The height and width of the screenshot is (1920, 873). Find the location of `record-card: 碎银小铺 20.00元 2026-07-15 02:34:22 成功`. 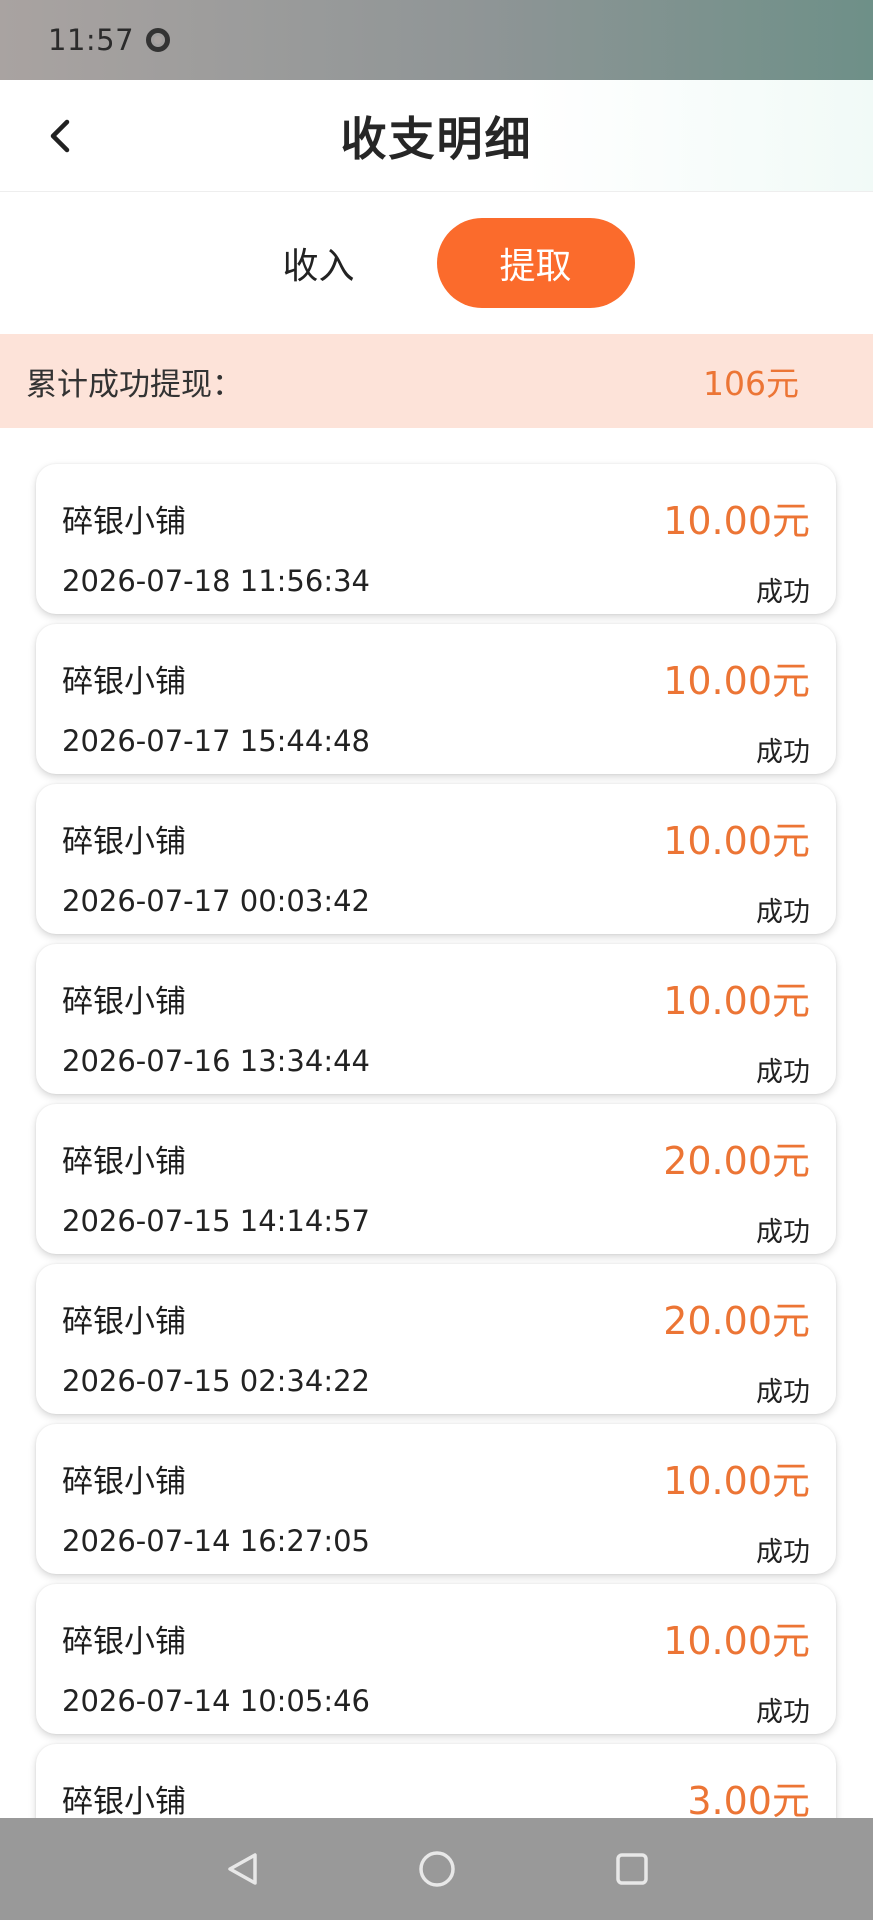

record-card: 碎银小铺 20.00元 2026-07-15 02:34:22 成功 is located at coordinates (436, 1339).